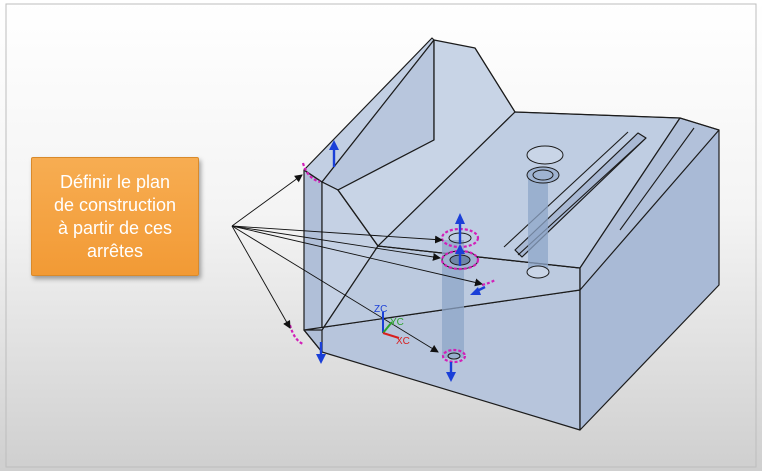 This screenshot has height=471, width=762. Describe the element at coordinates (397, 322) in the screenshot. I see `triad-y-label: YC` at that location.